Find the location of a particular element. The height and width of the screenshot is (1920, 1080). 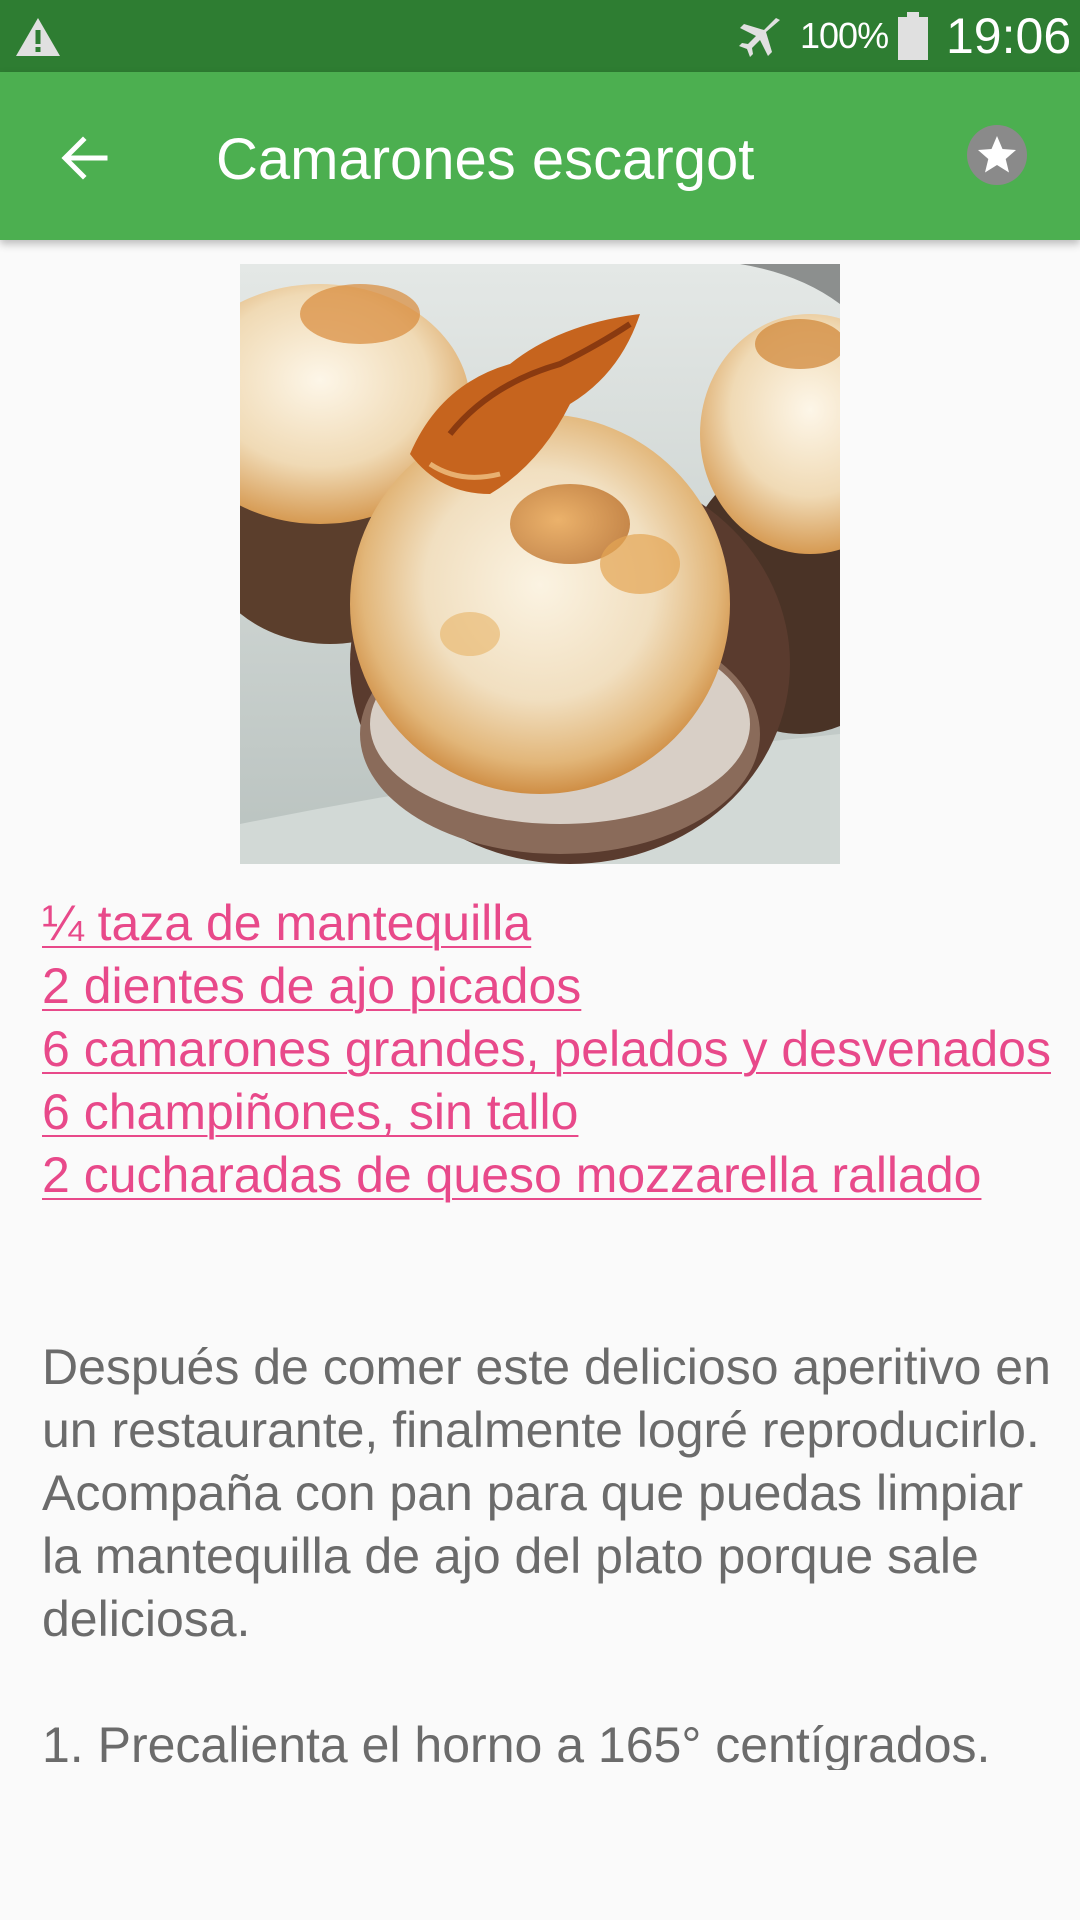

favorite-button is located at coordinates (997, 155).